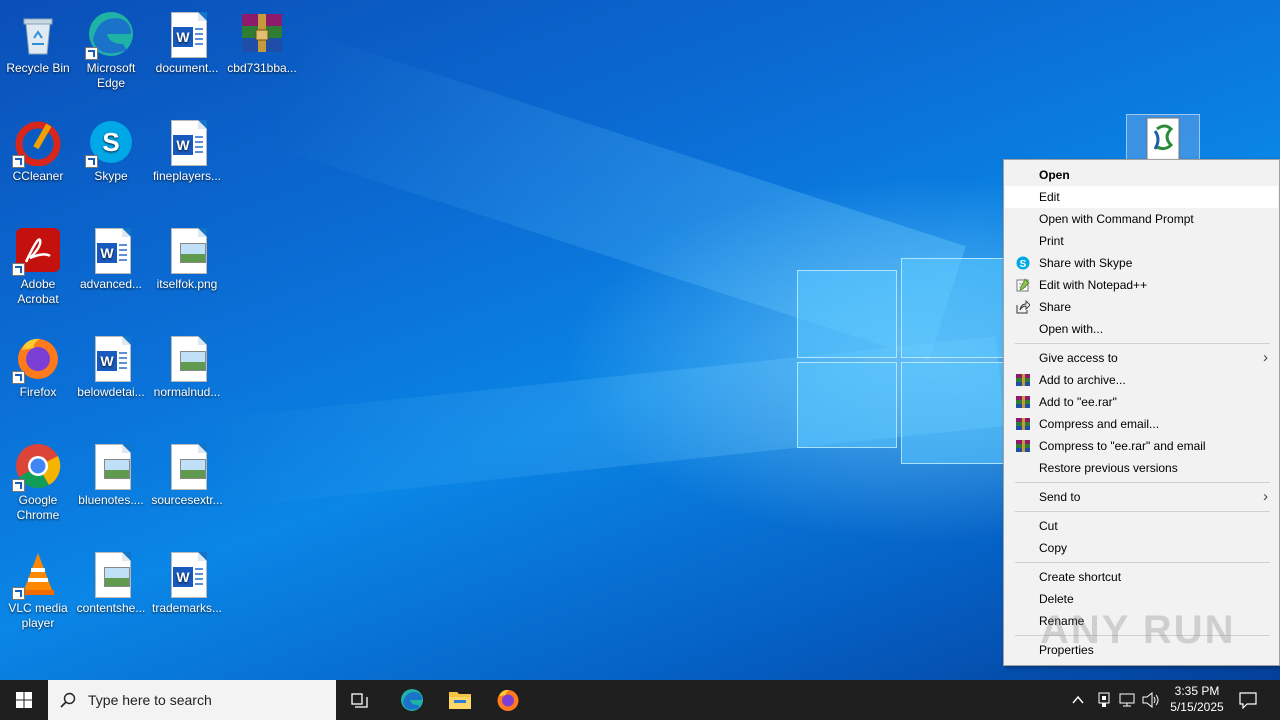 The height and width of the screenshot is (720, 1280). I want to click on search-icon, so click(68, 700).